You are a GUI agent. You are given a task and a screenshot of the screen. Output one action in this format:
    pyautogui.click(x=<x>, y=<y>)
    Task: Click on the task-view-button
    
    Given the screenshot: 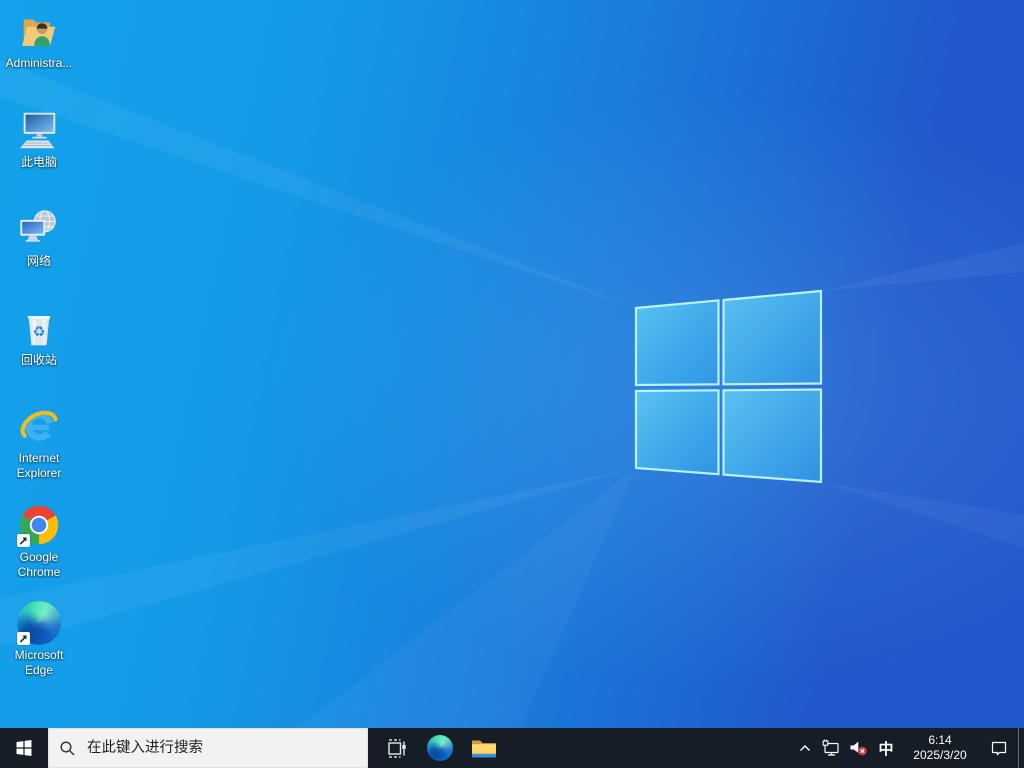 What is the action you would take?
    pyautogui.click(x=396, y=748)
    